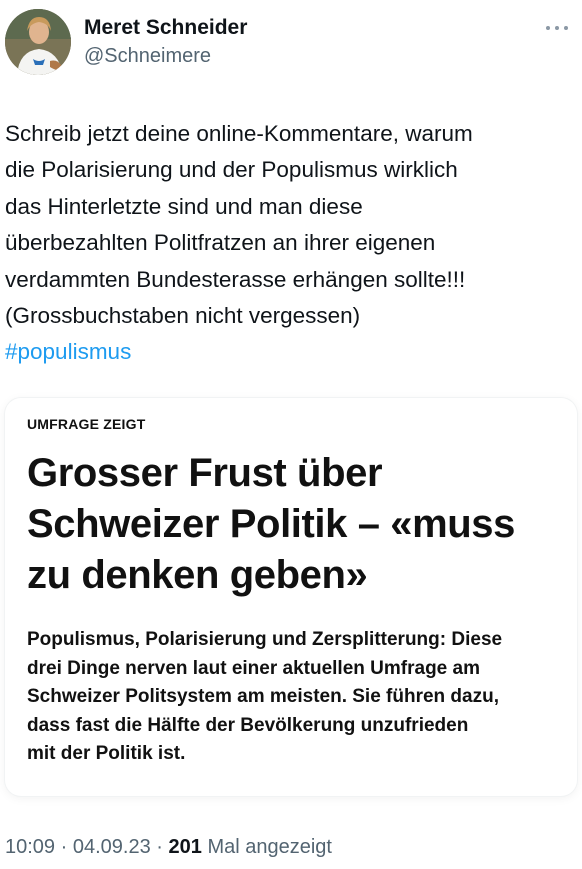 The width and height of the screenshot is (582, 869). I want to click on card-kicker: UMFRAGE ZEIGT, so click(86, 424).